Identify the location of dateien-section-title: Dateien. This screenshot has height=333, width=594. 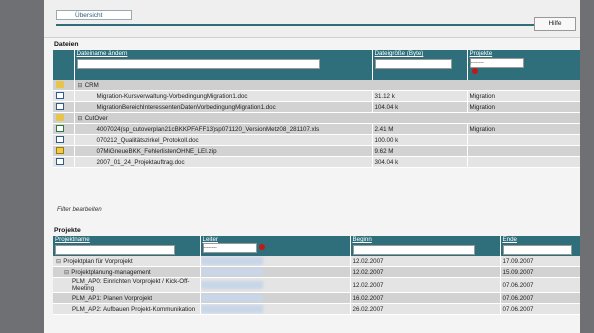
(66, 44).